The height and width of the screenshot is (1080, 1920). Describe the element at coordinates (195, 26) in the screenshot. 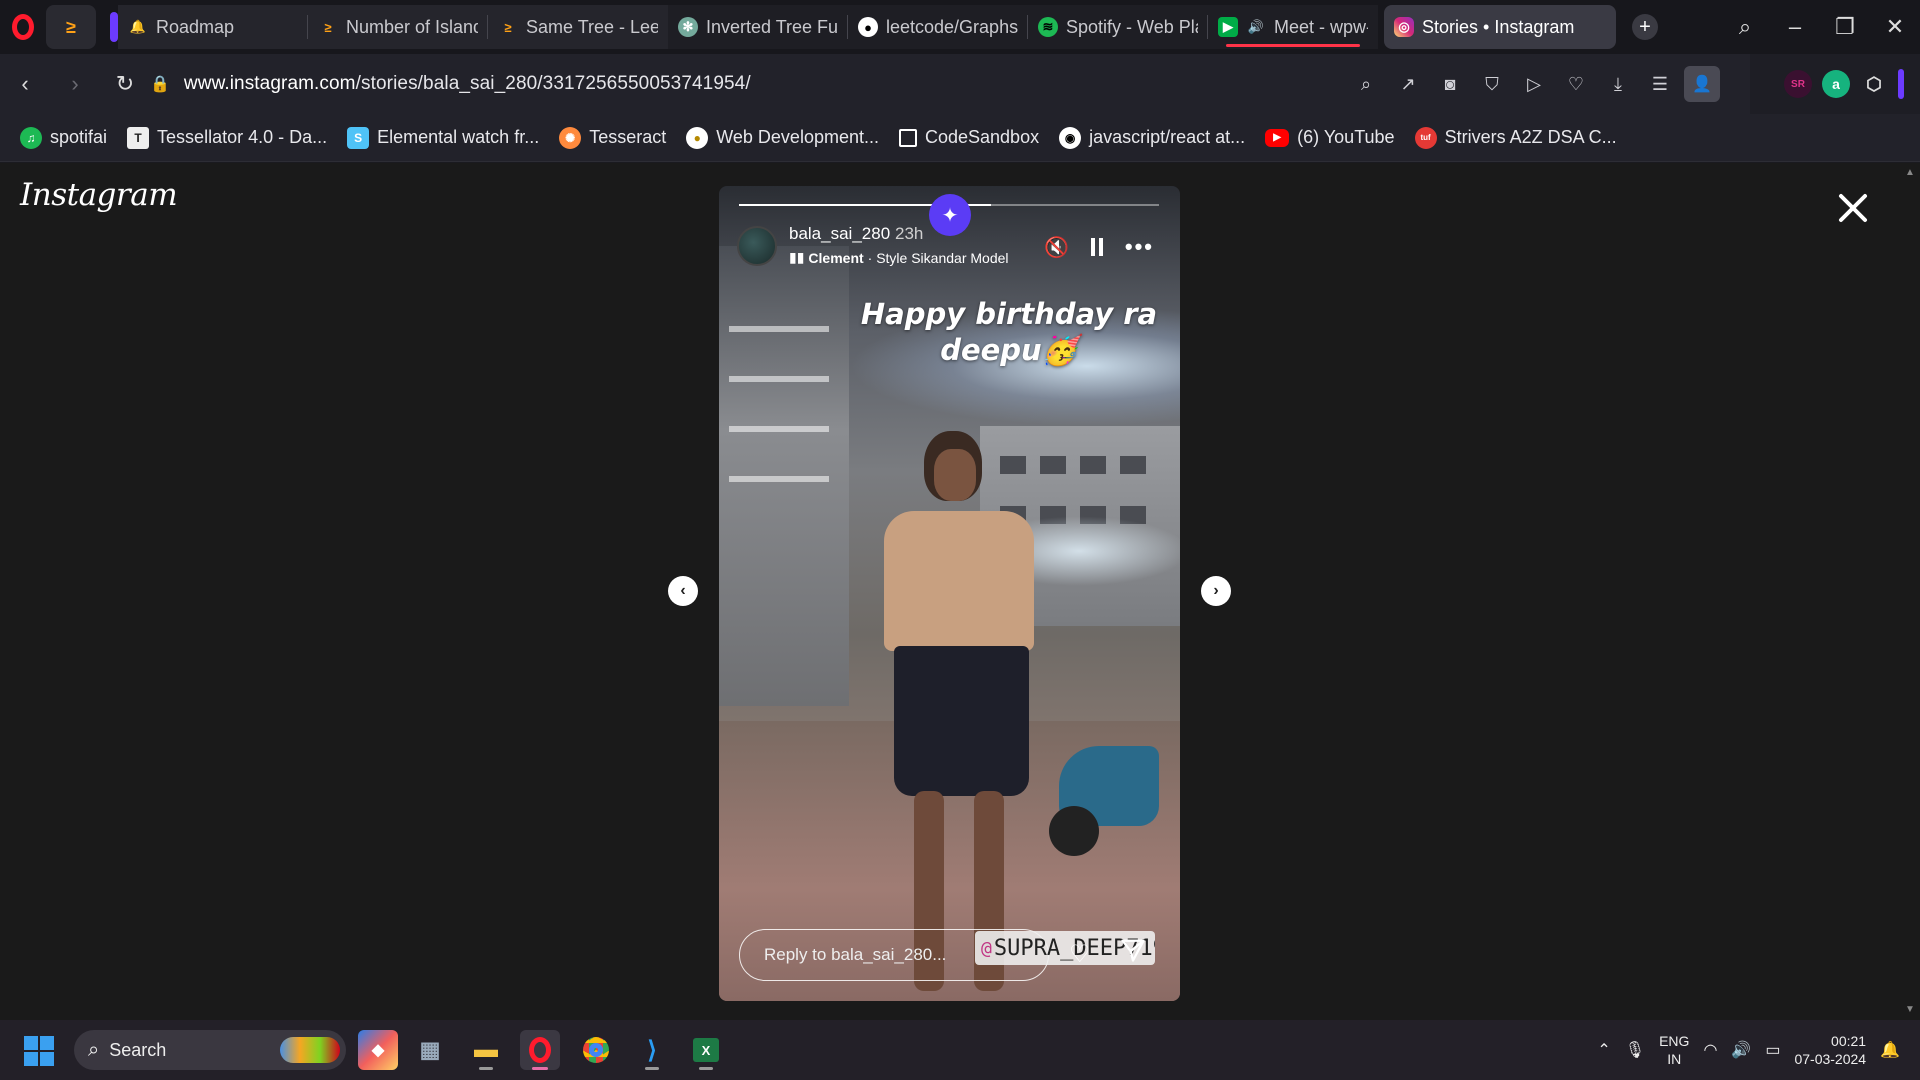

I see `tab-label: Roadmap` at that location.